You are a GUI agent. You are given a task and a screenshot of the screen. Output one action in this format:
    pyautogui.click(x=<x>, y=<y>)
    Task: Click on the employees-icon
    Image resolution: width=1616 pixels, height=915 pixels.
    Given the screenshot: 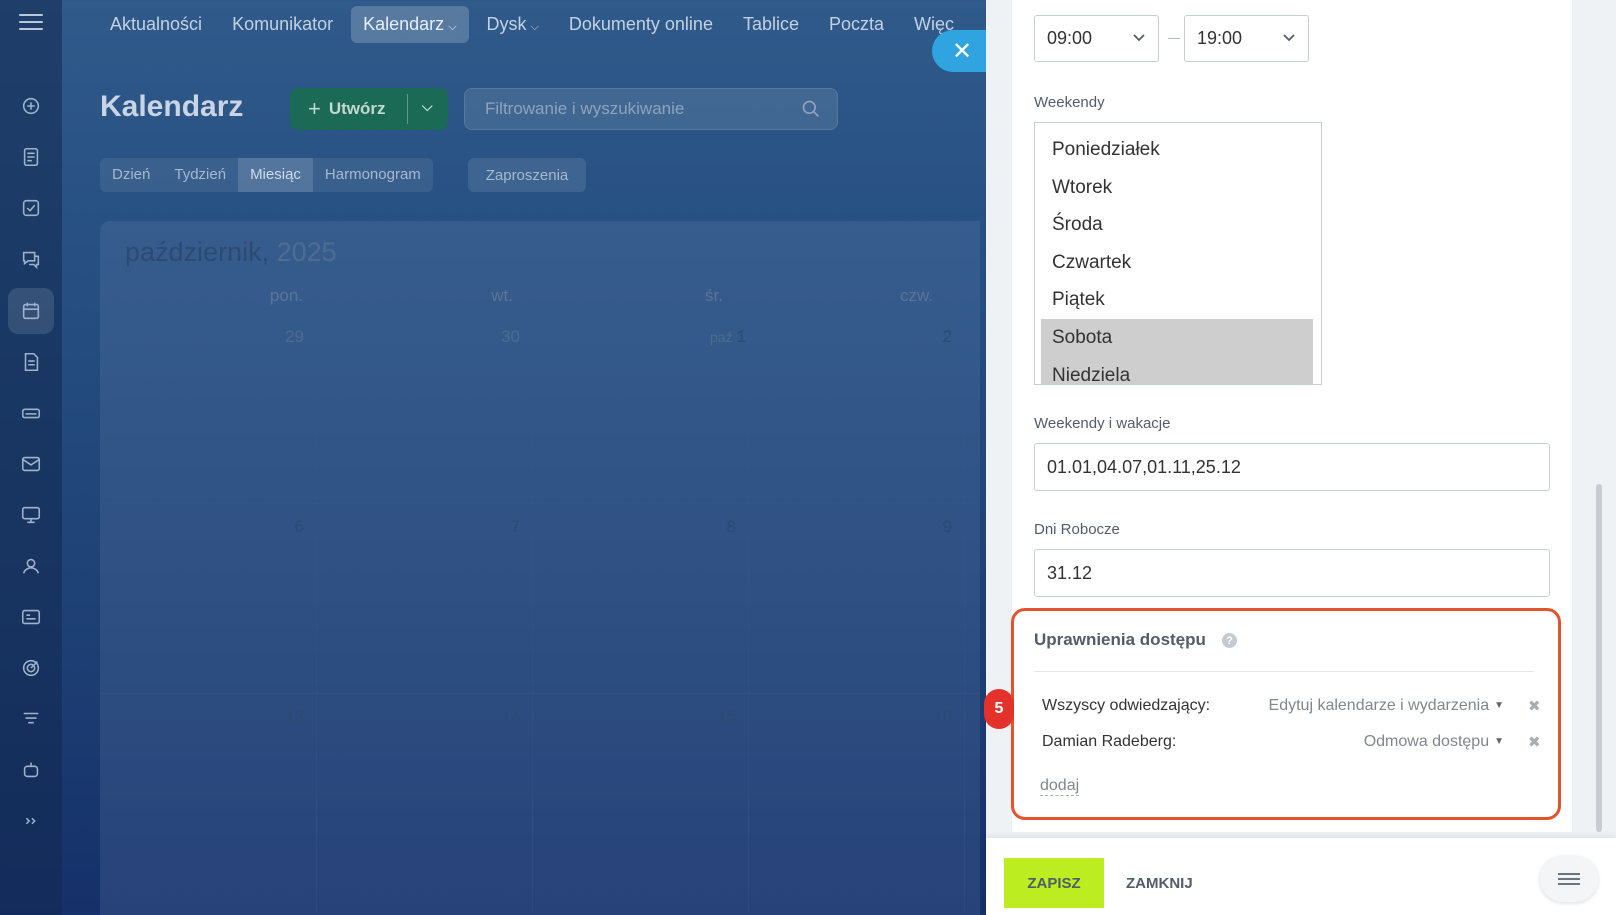 What is the action you would take?
    pyautogui.click(x=31, y=566)
    